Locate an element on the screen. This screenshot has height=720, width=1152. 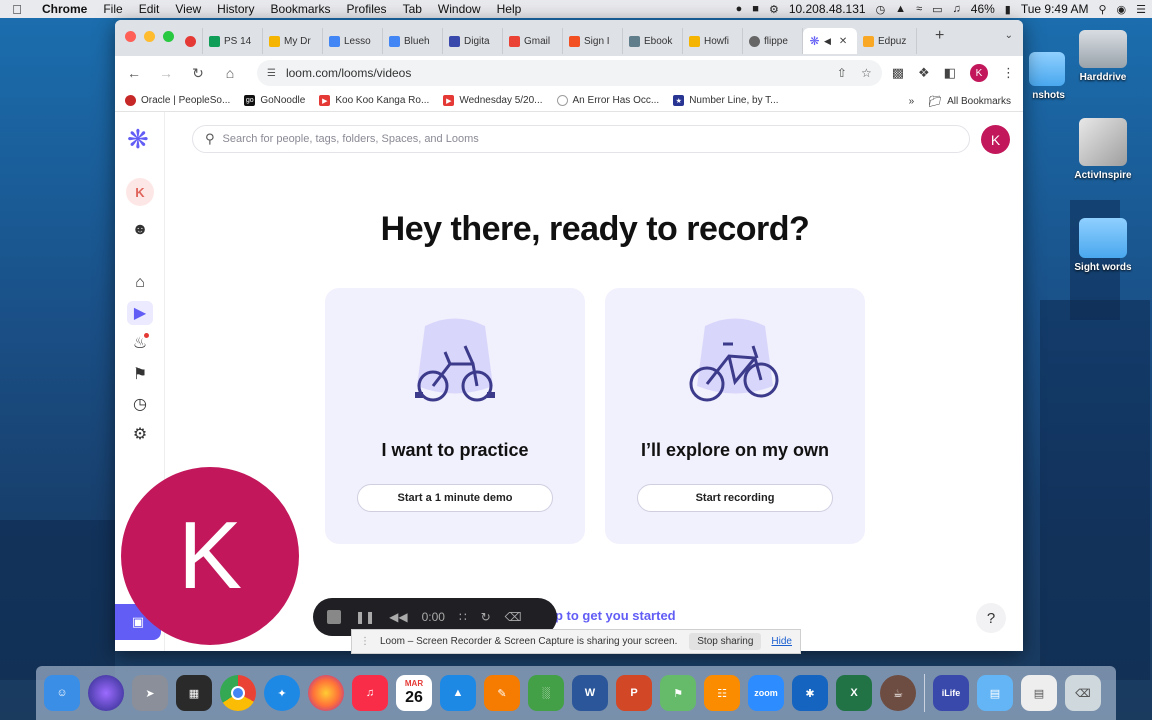
pages-icon: ✎ is located at coordinates (502, 693).